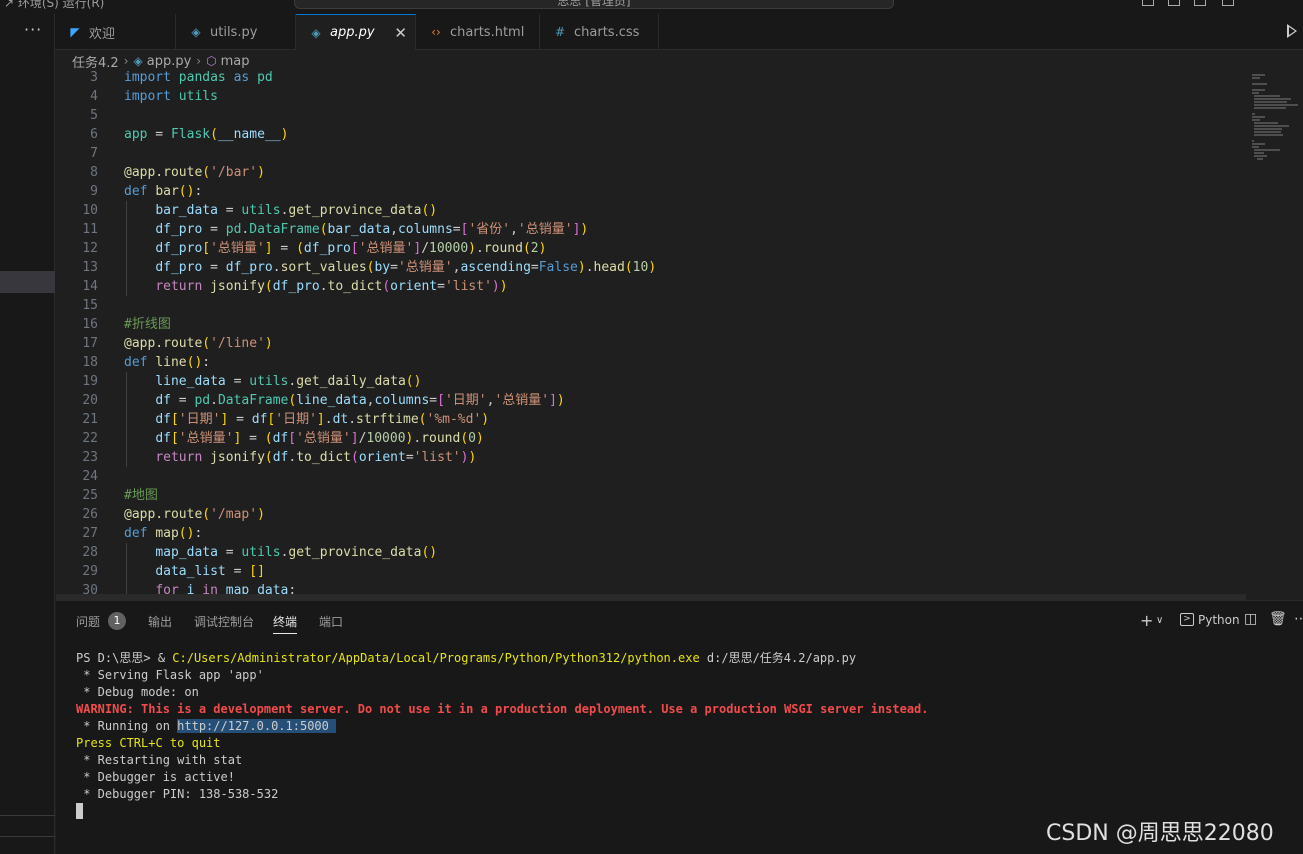  I want to click on code-line: 27 def map():, so click(651, 533).